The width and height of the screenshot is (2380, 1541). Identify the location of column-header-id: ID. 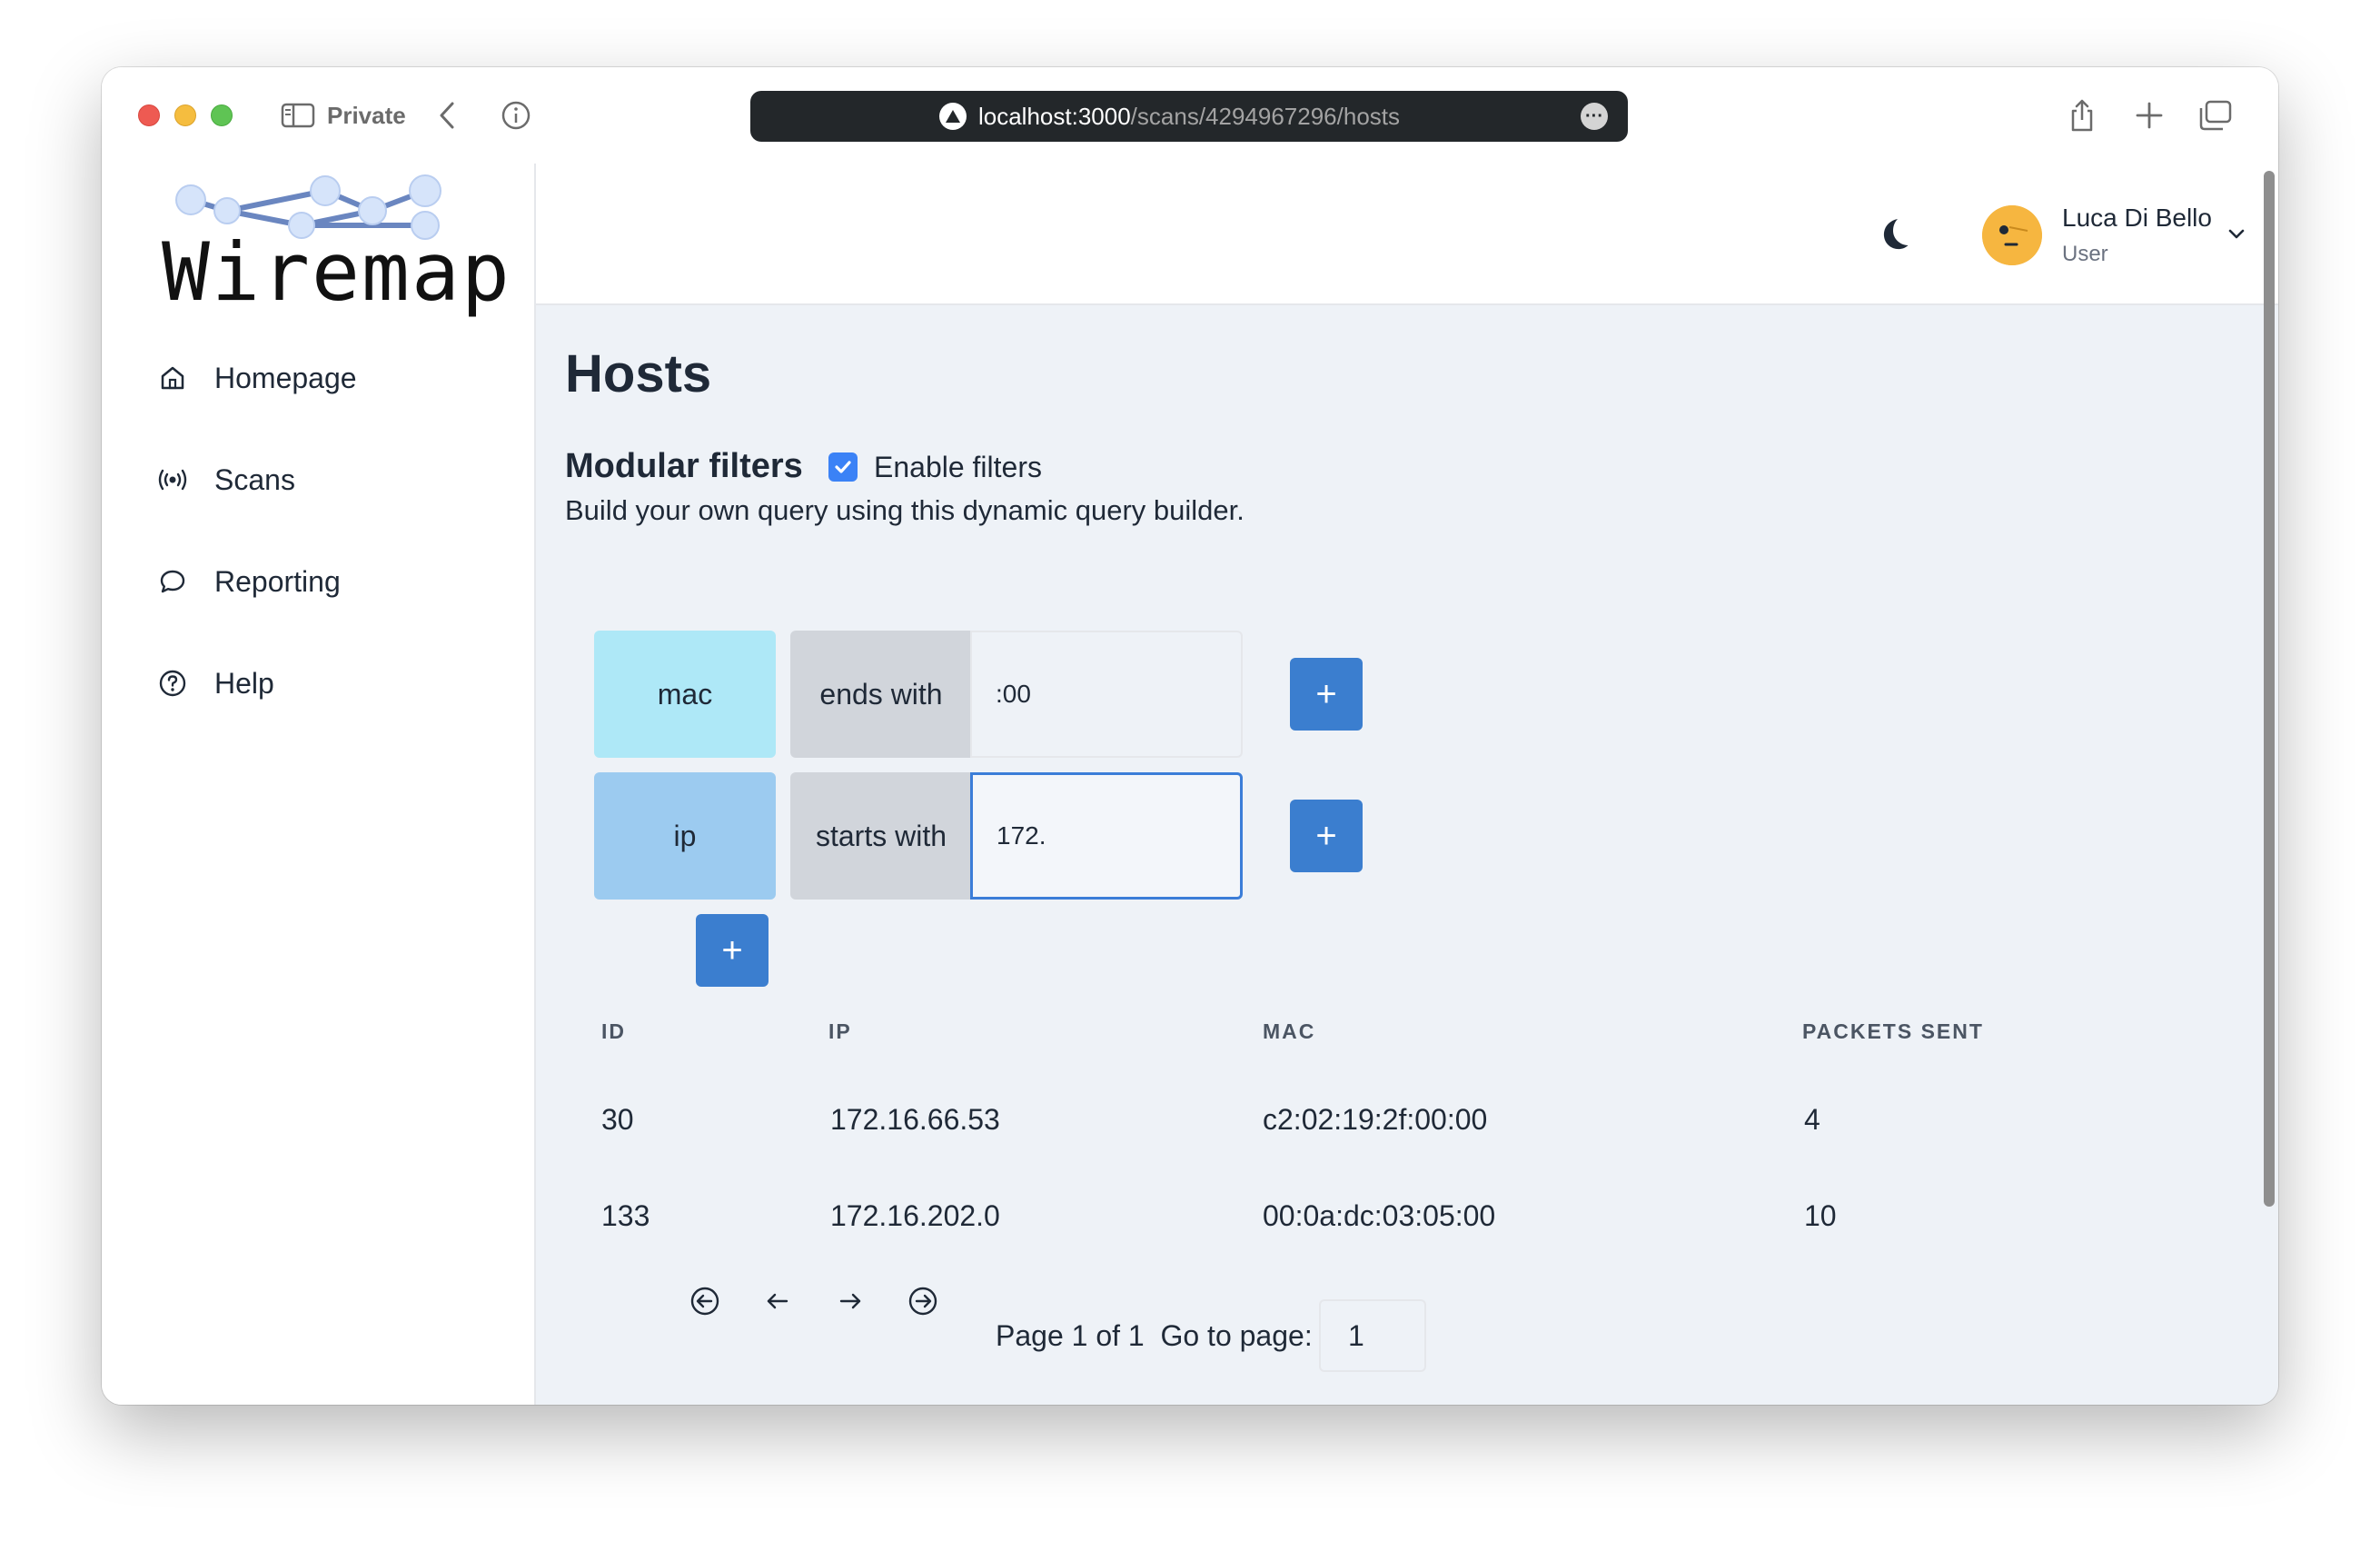
(613, 1031).